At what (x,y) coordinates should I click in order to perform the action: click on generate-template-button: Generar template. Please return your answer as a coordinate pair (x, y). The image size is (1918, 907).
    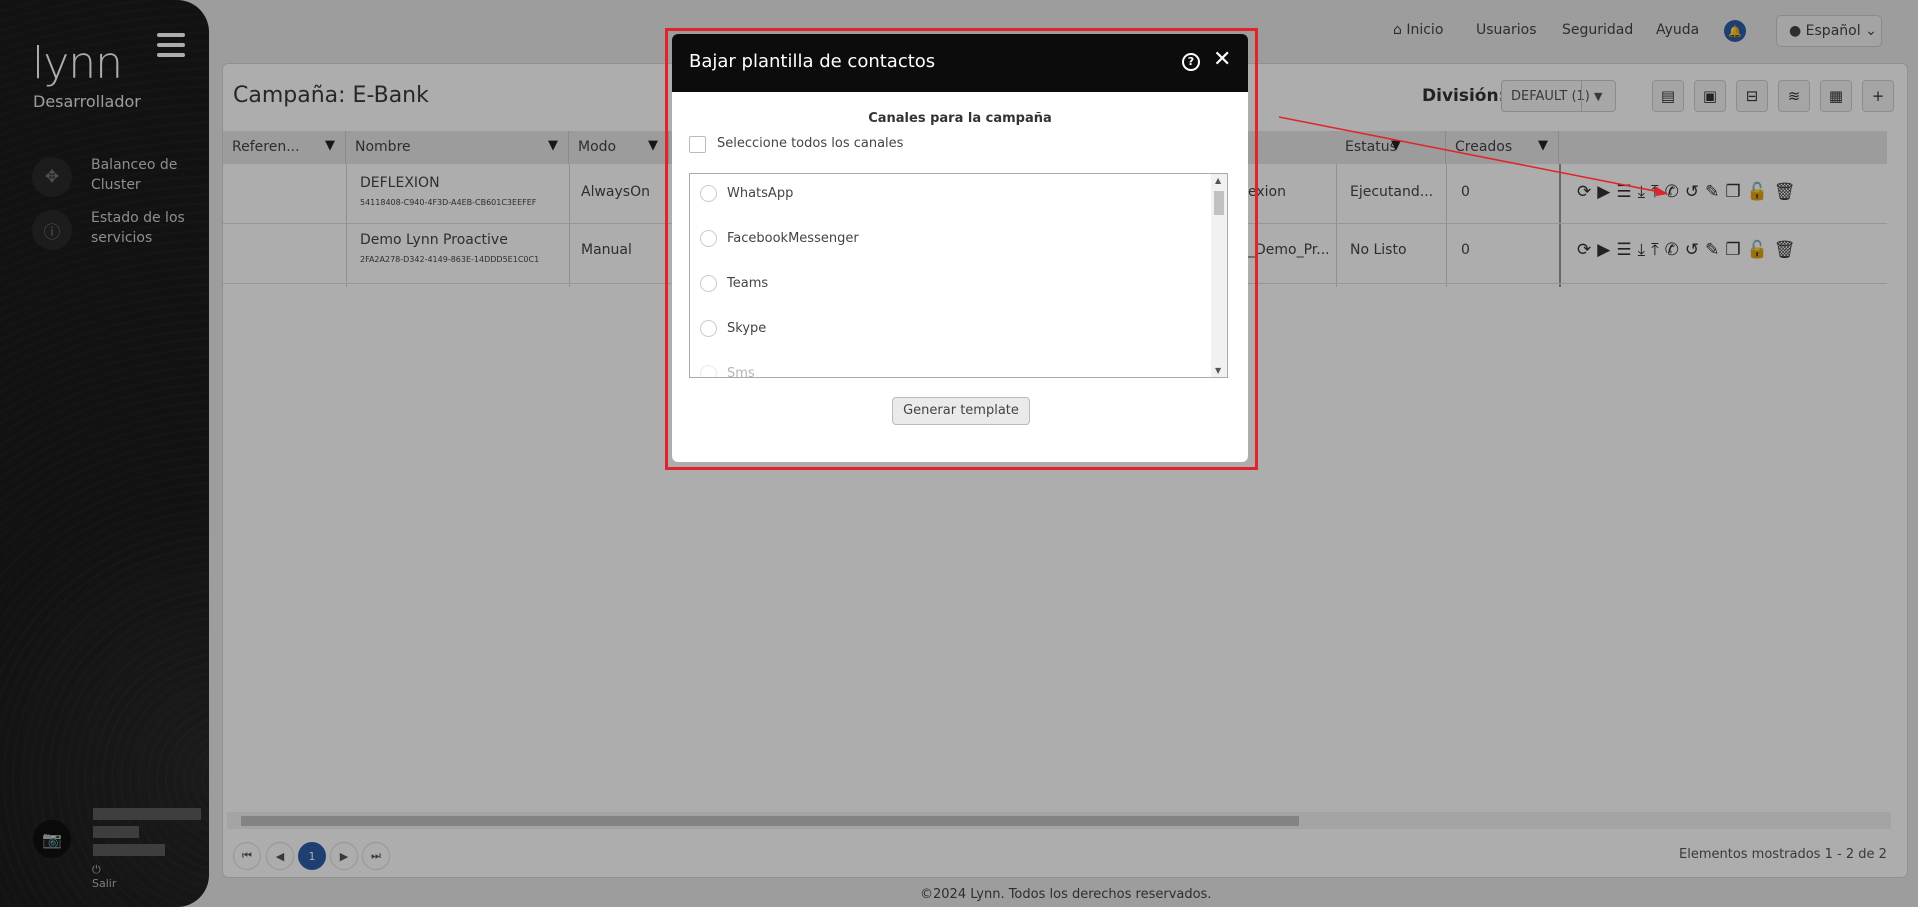
    Looking at the image, I should click on (961, 411).